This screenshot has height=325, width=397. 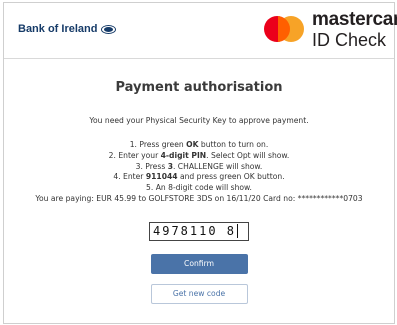 What do you see at coordinates (199, 293) in the screenshot?
I see `get-new-code-button: Get new code` at bounding box center [199, 293].